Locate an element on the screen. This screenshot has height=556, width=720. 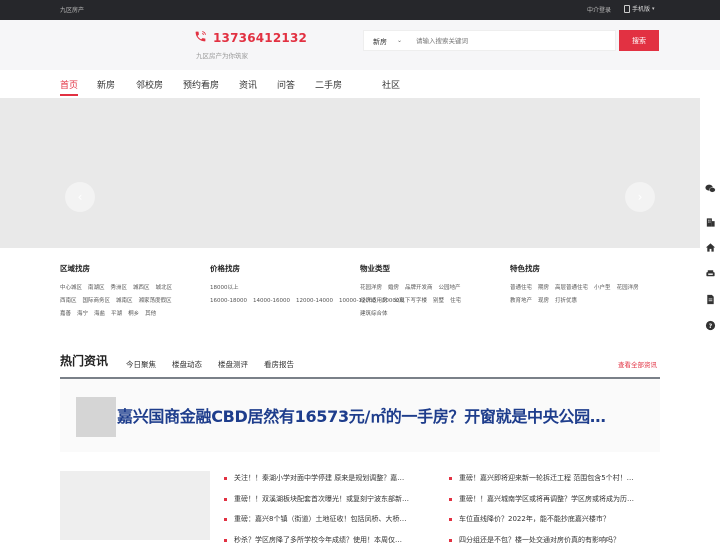
search-button: 搜索 is located at coordinates (639, 40).